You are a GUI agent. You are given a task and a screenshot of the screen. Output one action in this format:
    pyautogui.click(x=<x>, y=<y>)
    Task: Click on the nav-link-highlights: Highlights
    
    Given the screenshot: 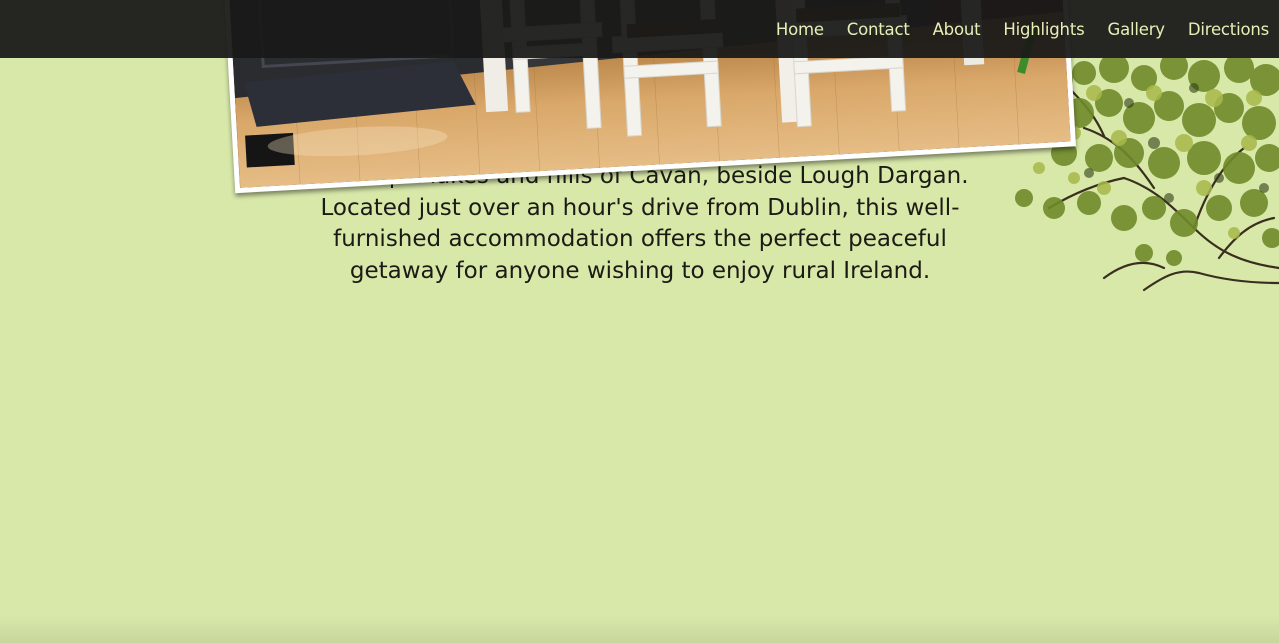 What is the action you would take?
    pyautogui.click(x=1043, y=29)
    